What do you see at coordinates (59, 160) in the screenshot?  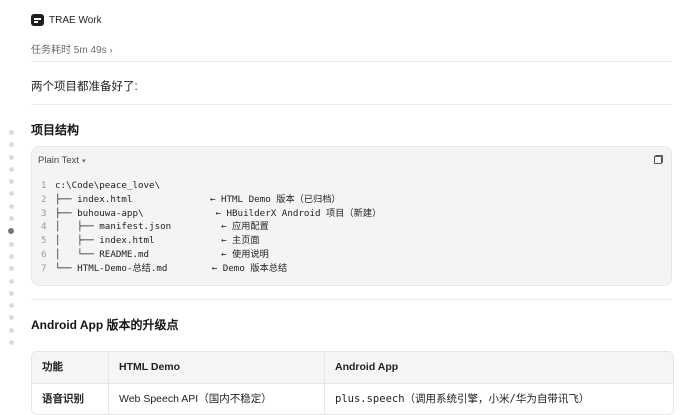 I see `code-language-label: Plain Text` at bounding box center [59, 160].